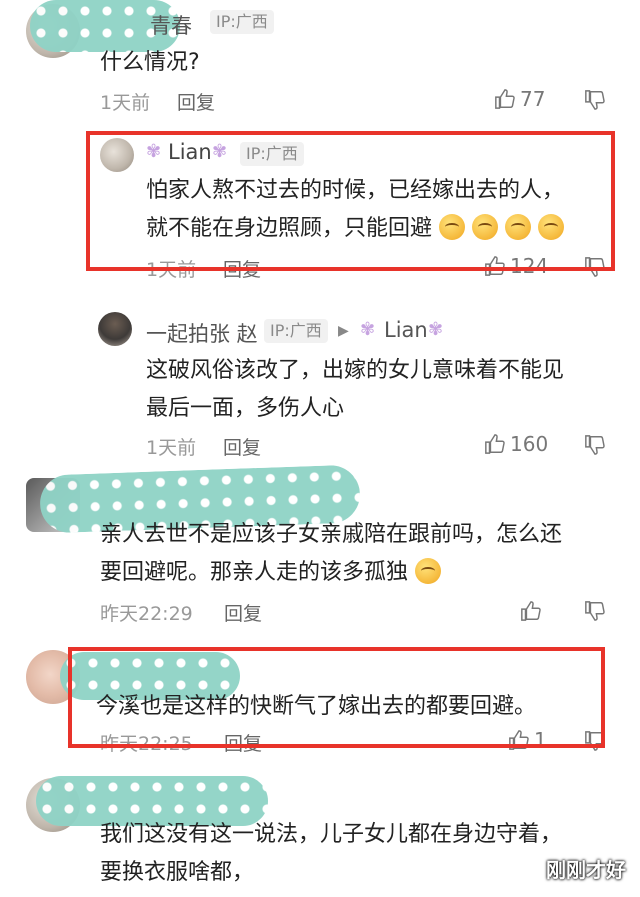 The width and height of the screenshot is (640, 897). Describe the element at coordinates (171, 25) in the screenshot. I see `comment-author: 青春` at that location.